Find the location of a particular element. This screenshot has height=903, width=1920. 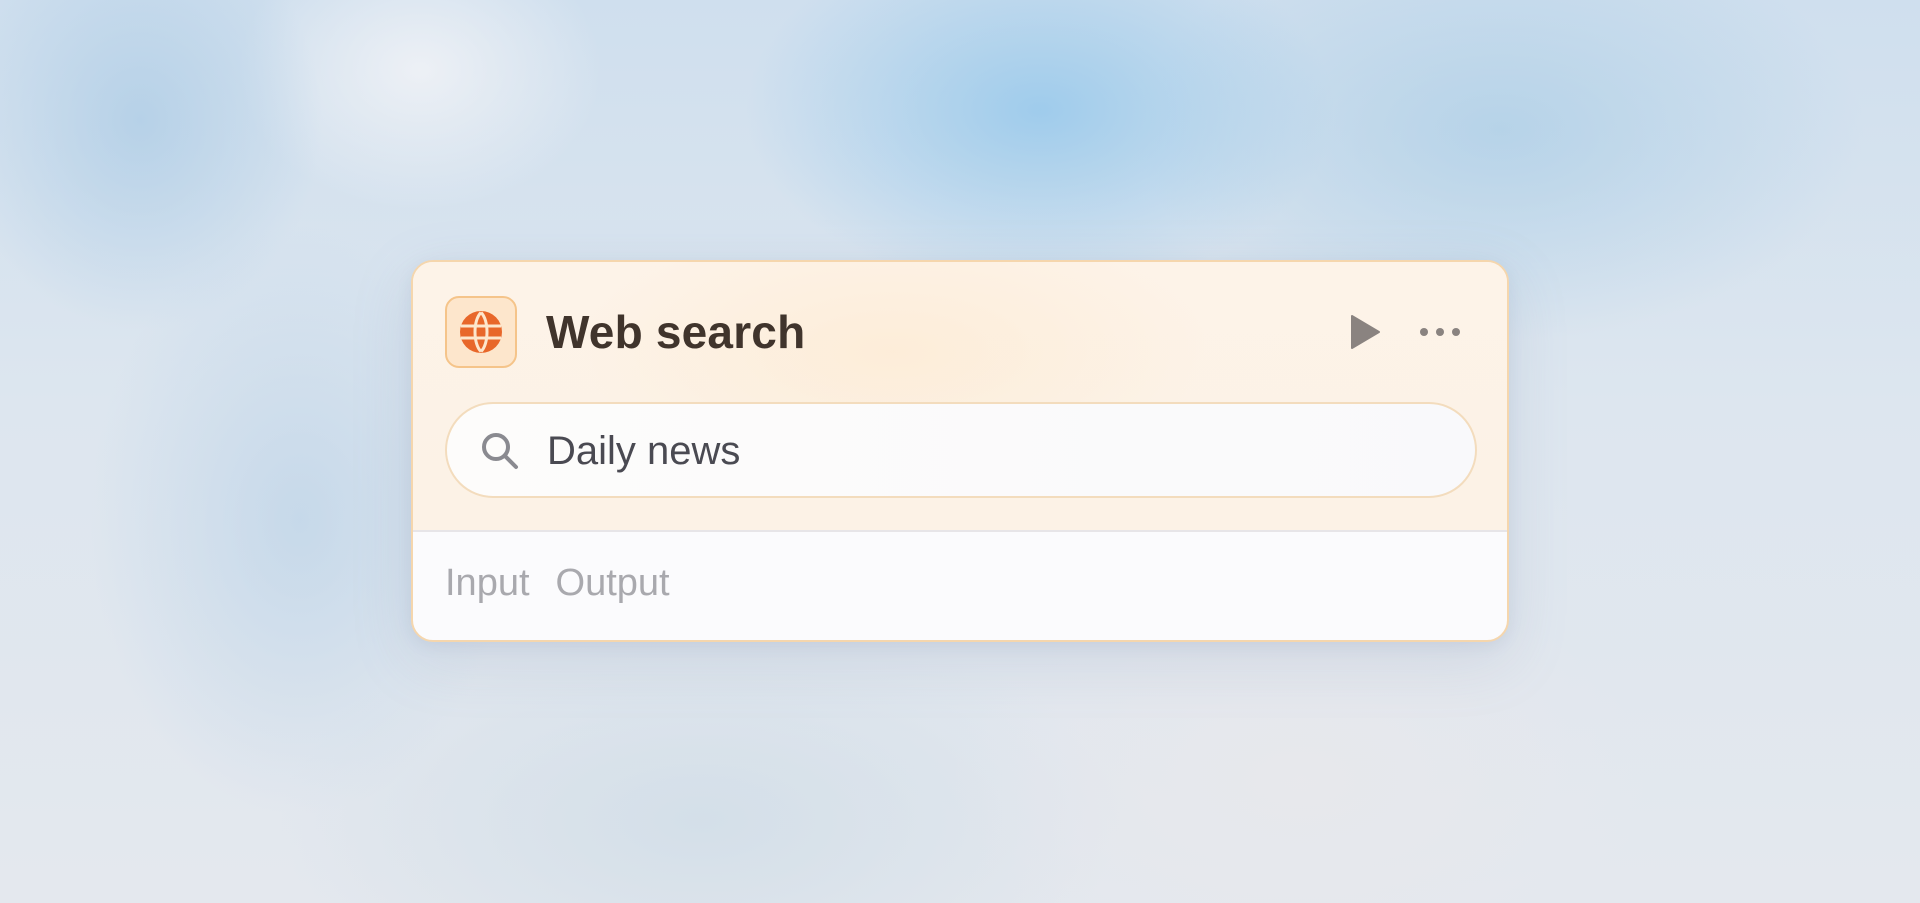

tab-input: Input is located at coordinates (487, 583).